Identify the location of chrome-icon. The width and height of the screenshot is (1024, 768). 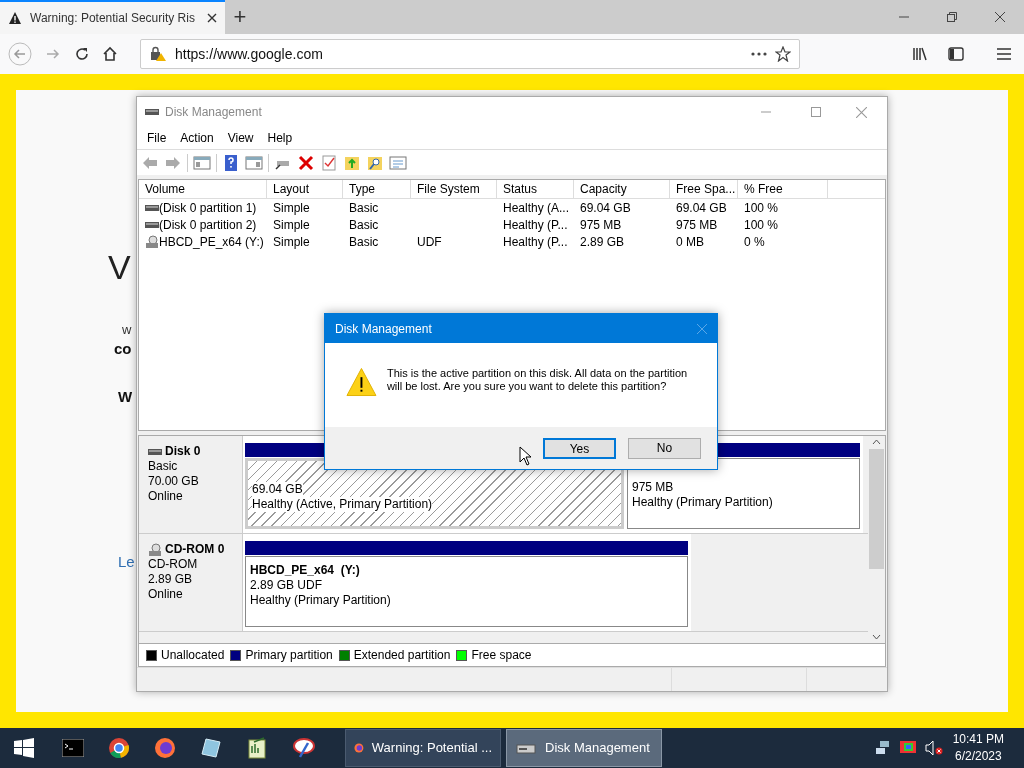
(119, 748).